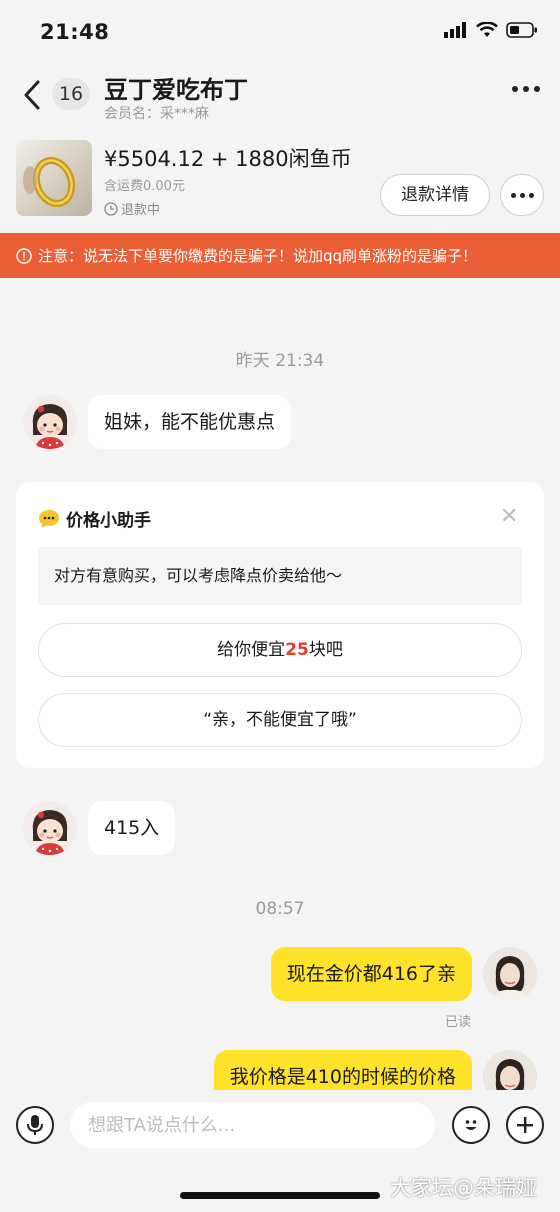 The width and height of the screenshot is (560, 1212). Describe the element at coordinates (280, 576) in the screenshot. I see `helper-hint: 对方有意购买，可以考虑降点价卖给他～` at that location.